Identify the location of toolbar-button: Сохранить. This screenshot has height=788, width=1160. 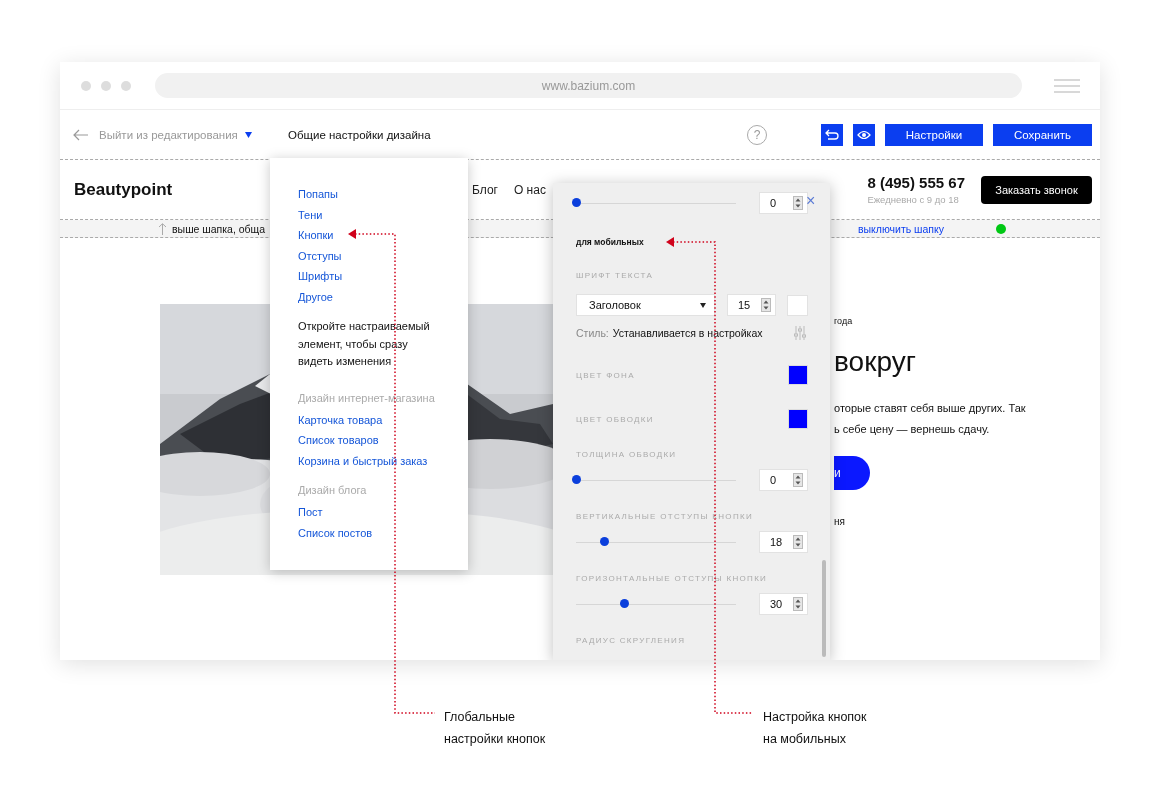
(1042, 134).